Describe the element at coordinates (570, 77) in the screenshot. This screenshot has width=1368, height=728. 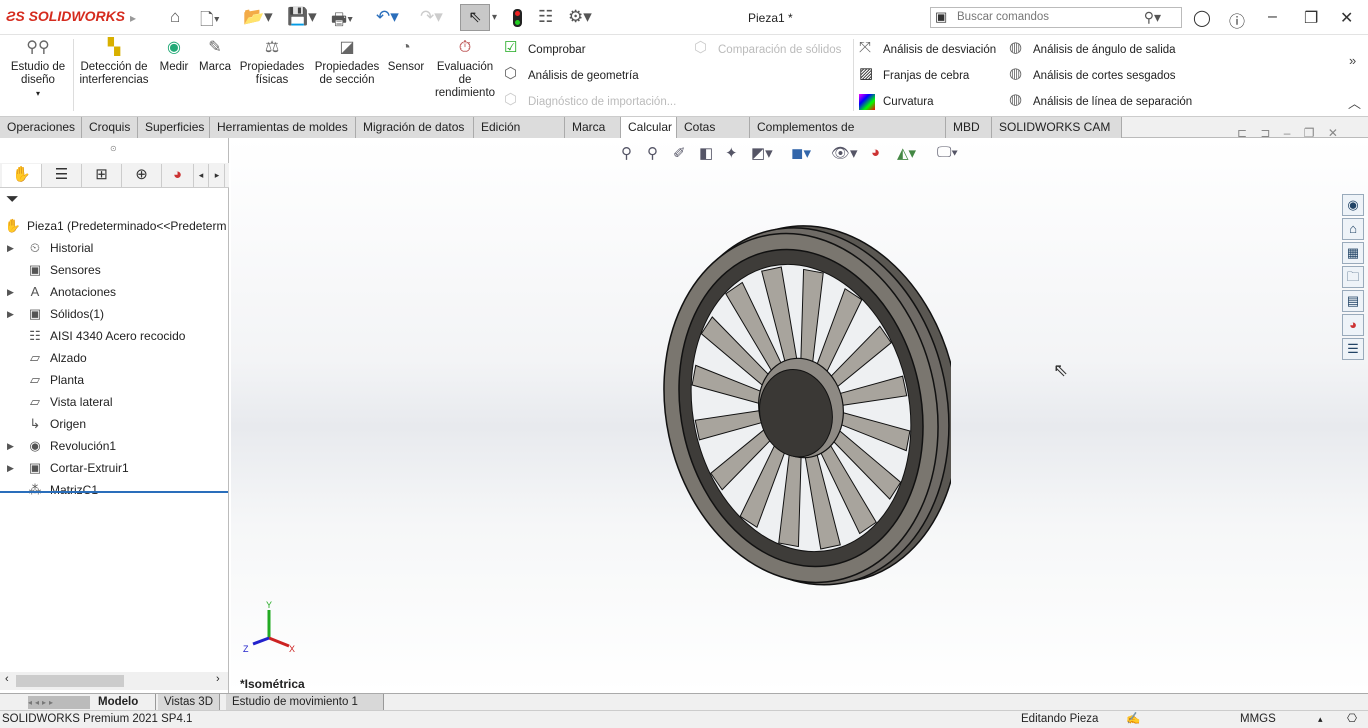
I see `geometry-analysis-button: ⬡ Análisis de geometría` at that location.